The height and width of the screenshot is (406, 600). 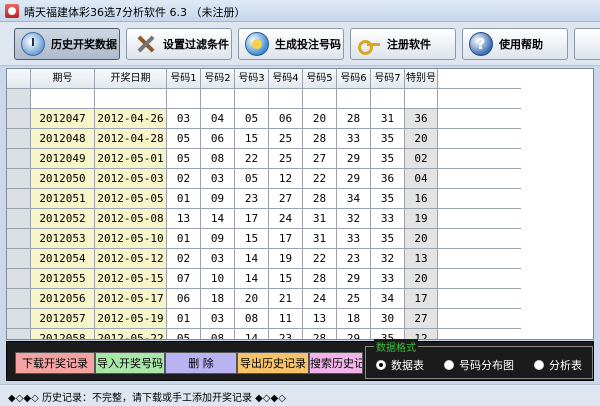 I want to click on table-cell: 2012050, so click(x=63, y=179).